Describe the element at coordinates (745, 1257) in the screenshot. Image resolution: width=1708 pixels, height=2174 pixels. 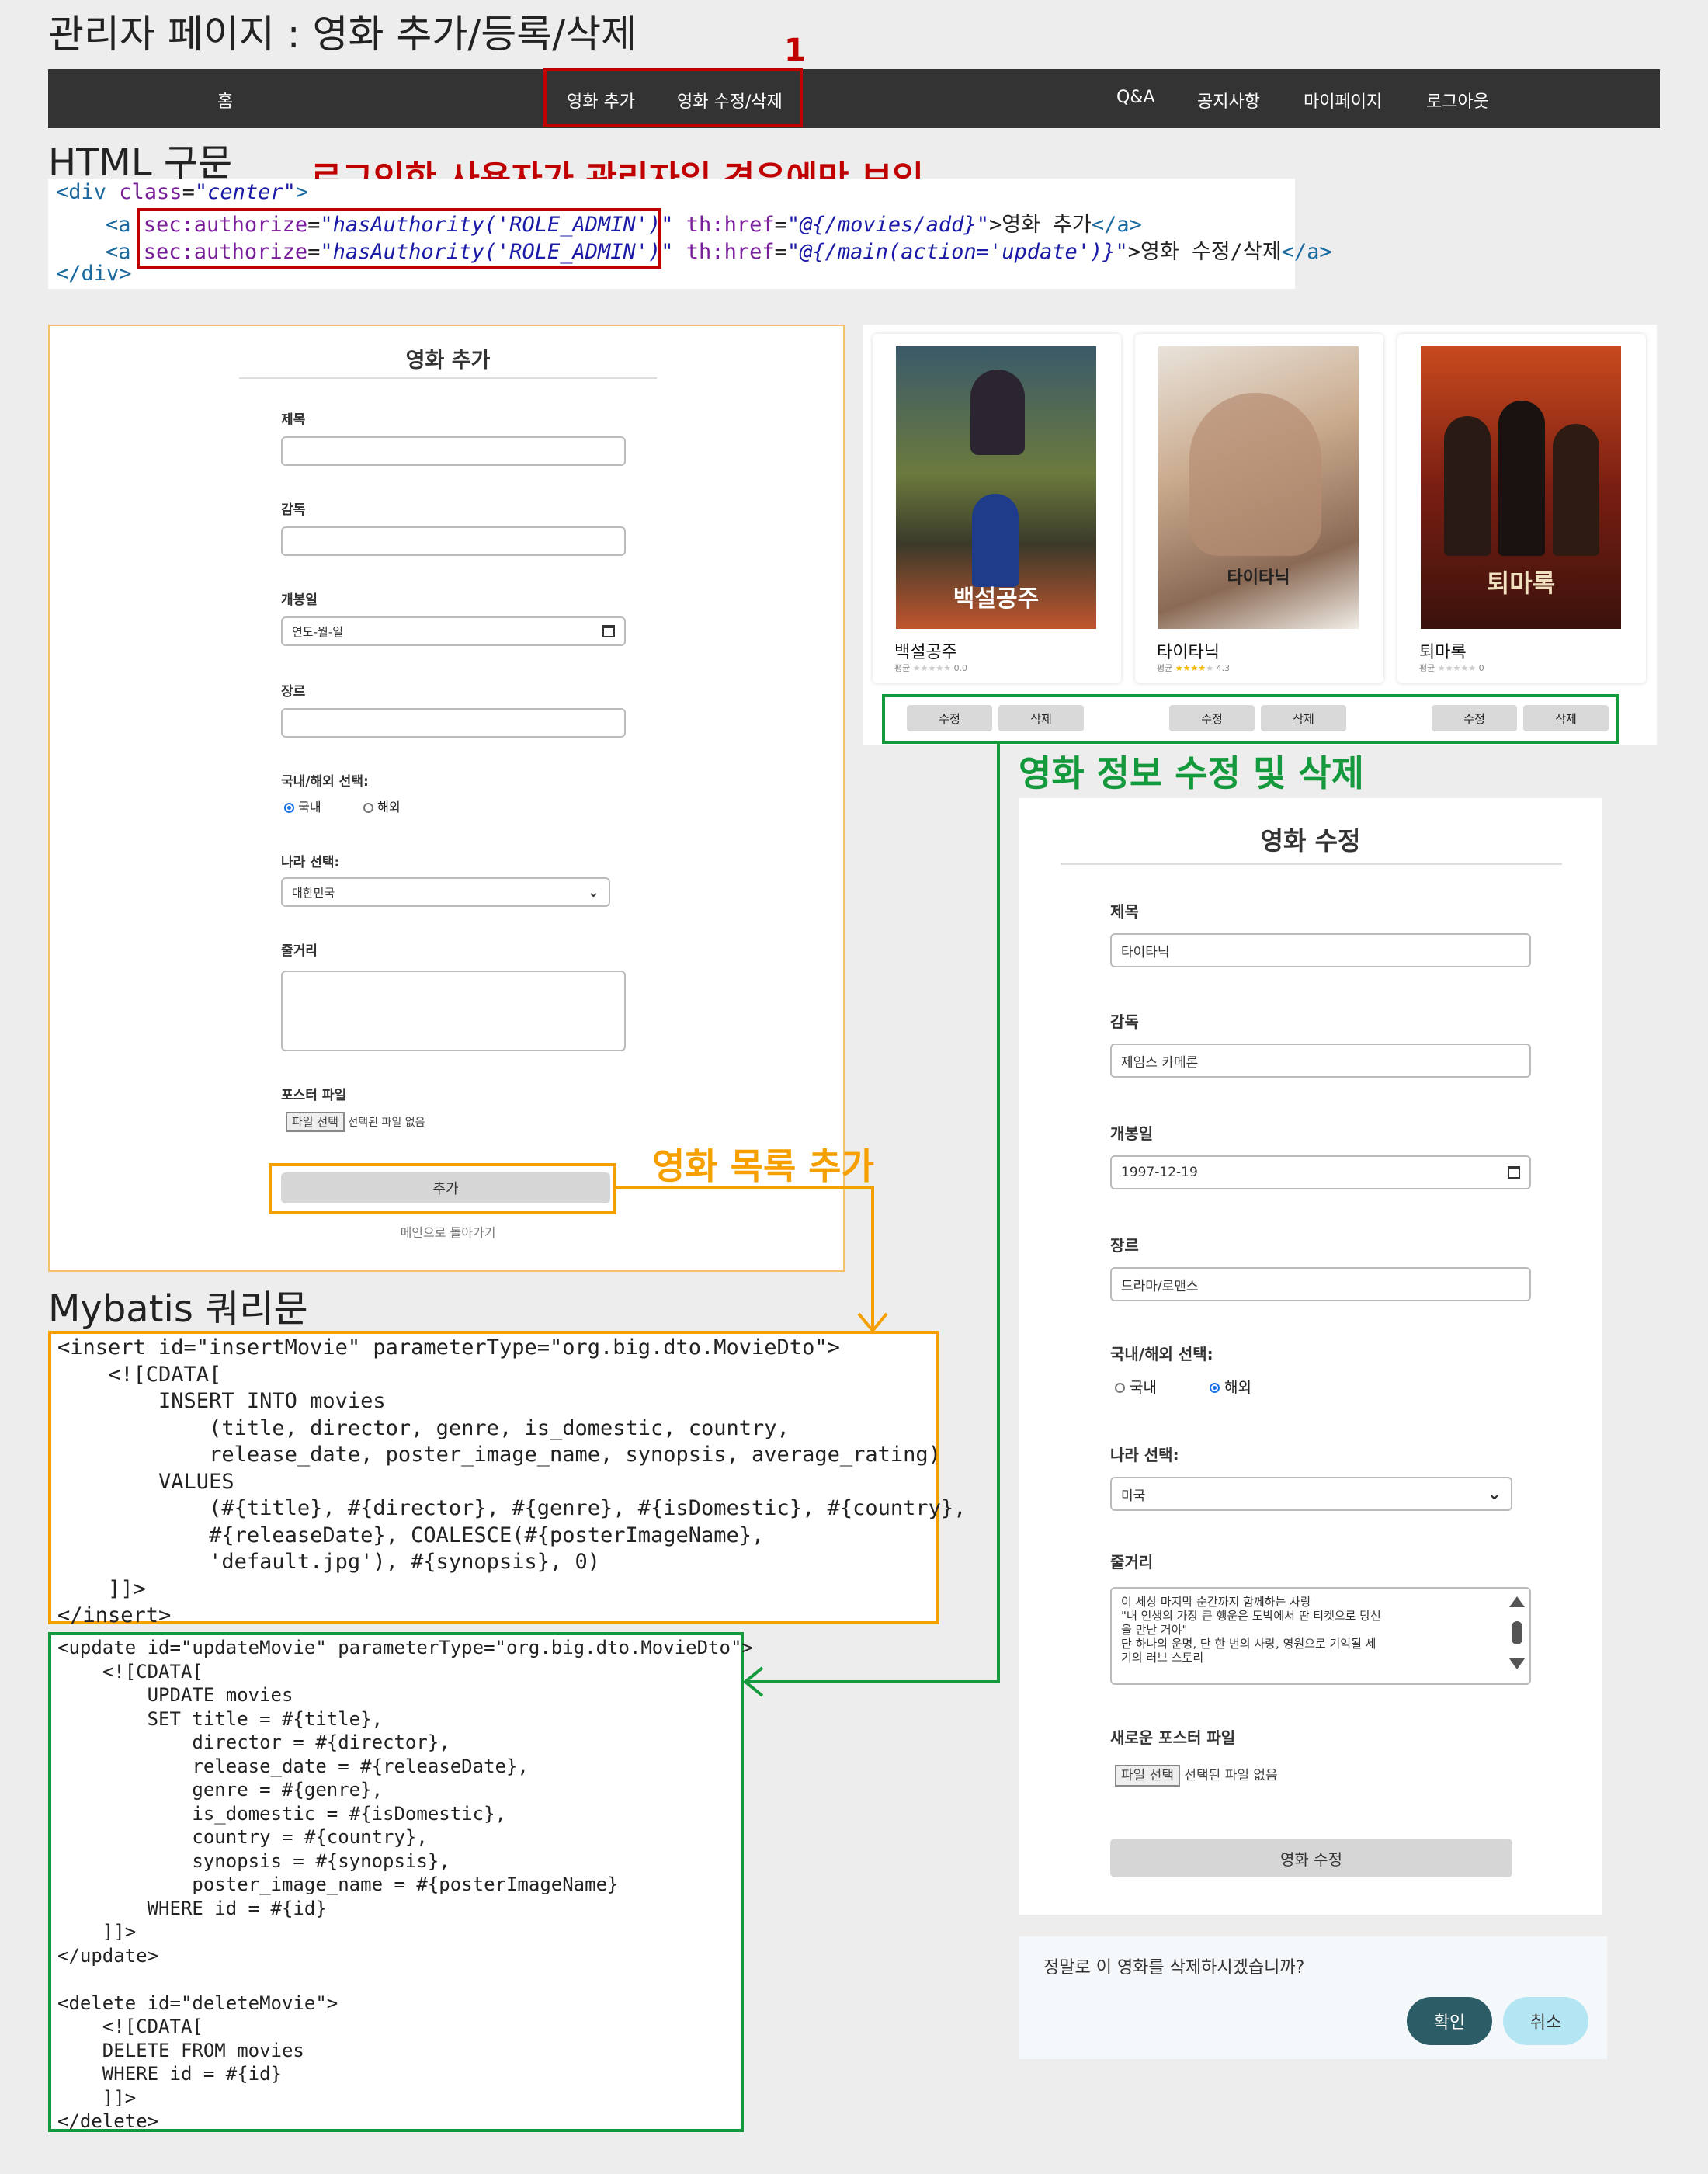
I see `orange-connector-line` at that location.